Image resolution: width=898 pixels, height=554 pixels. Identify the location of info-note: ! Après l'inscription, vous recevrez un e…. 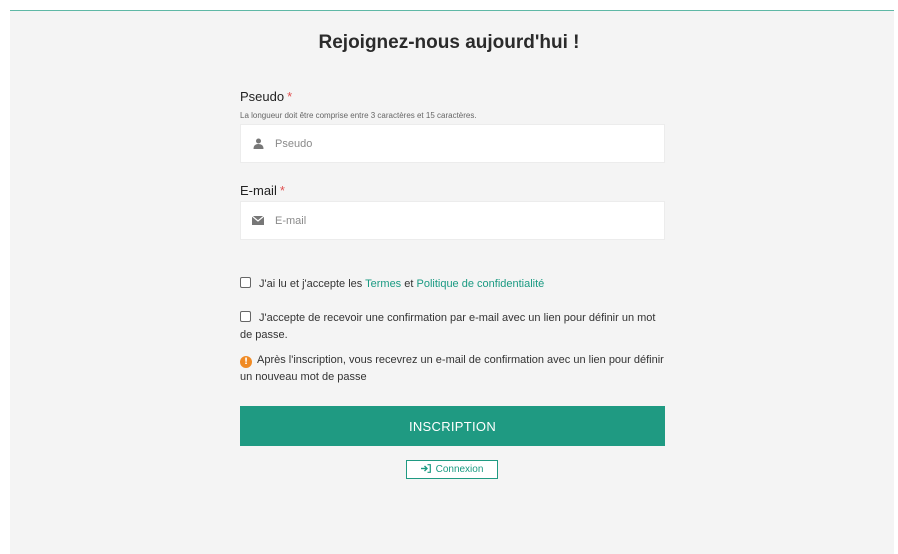
(455, 369).